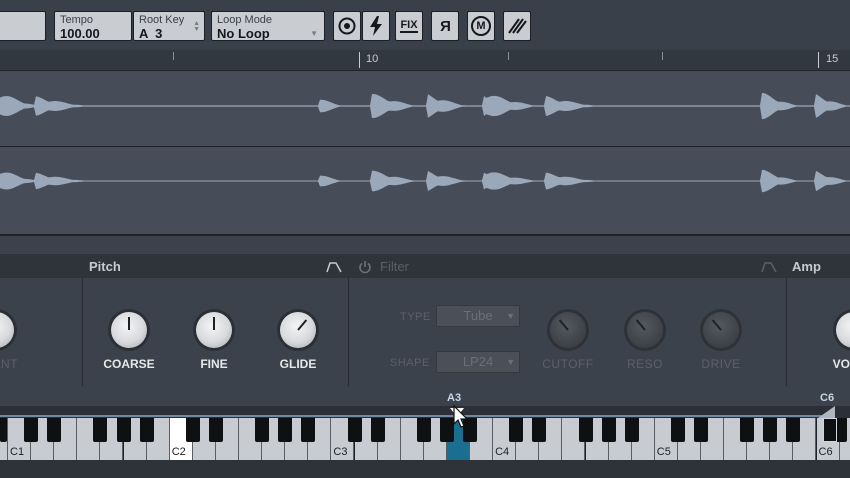 The image size is (850, 478). I want to click on root-key-marker-label: A3, so click(454, 398).